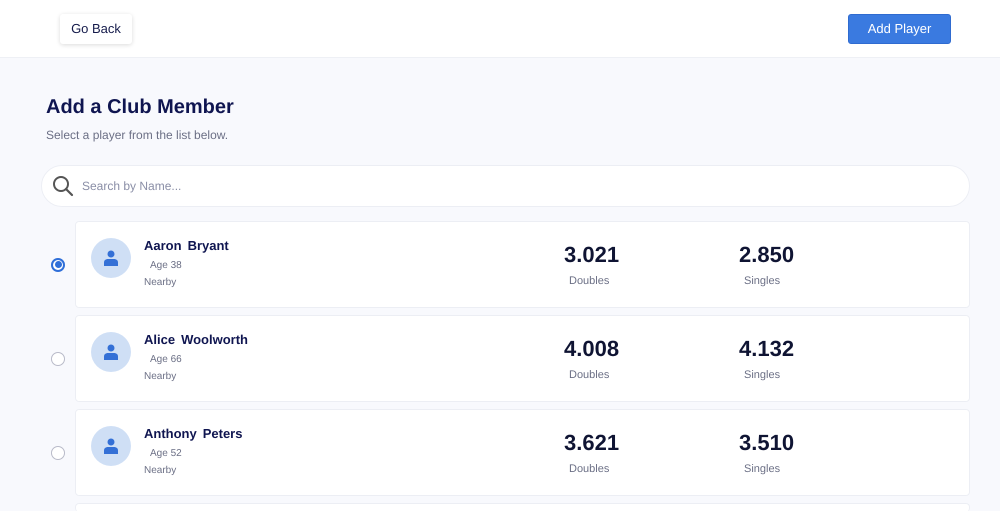 The height and width of the screenshot is (511, 1000). I want to click on first-name: Alice, so click(160, 339).